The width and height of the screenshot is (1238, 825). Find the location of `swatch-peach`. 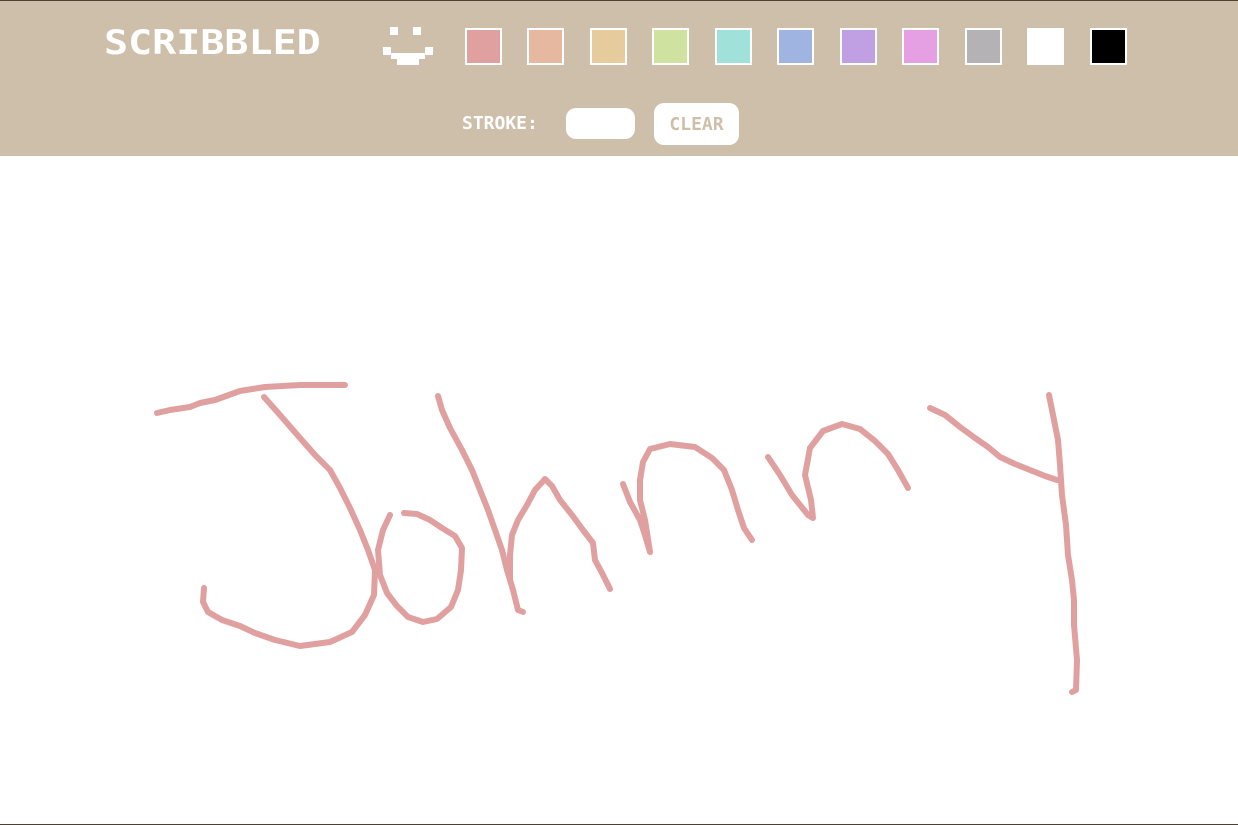

swatch-peach is located at coordinates (545, 46).